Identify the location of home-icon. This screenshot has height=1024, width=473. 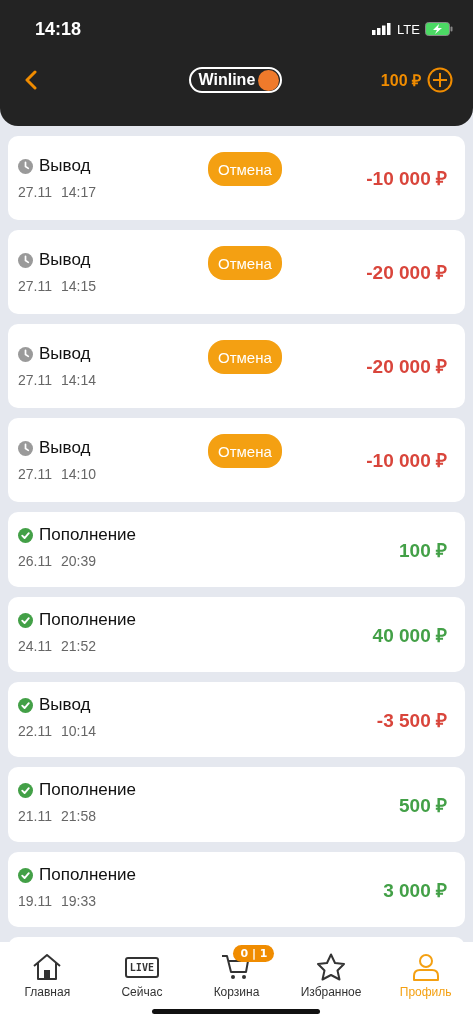
(47, 967).